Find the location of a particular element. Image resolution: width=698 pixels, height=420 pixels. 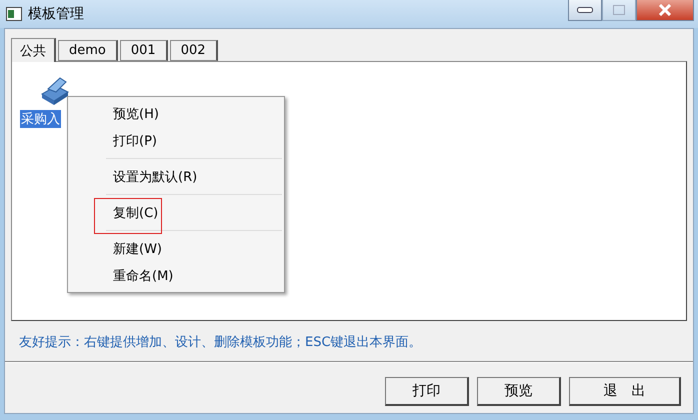

menu-item: 新建(W) is located at coordinates (176, 248).